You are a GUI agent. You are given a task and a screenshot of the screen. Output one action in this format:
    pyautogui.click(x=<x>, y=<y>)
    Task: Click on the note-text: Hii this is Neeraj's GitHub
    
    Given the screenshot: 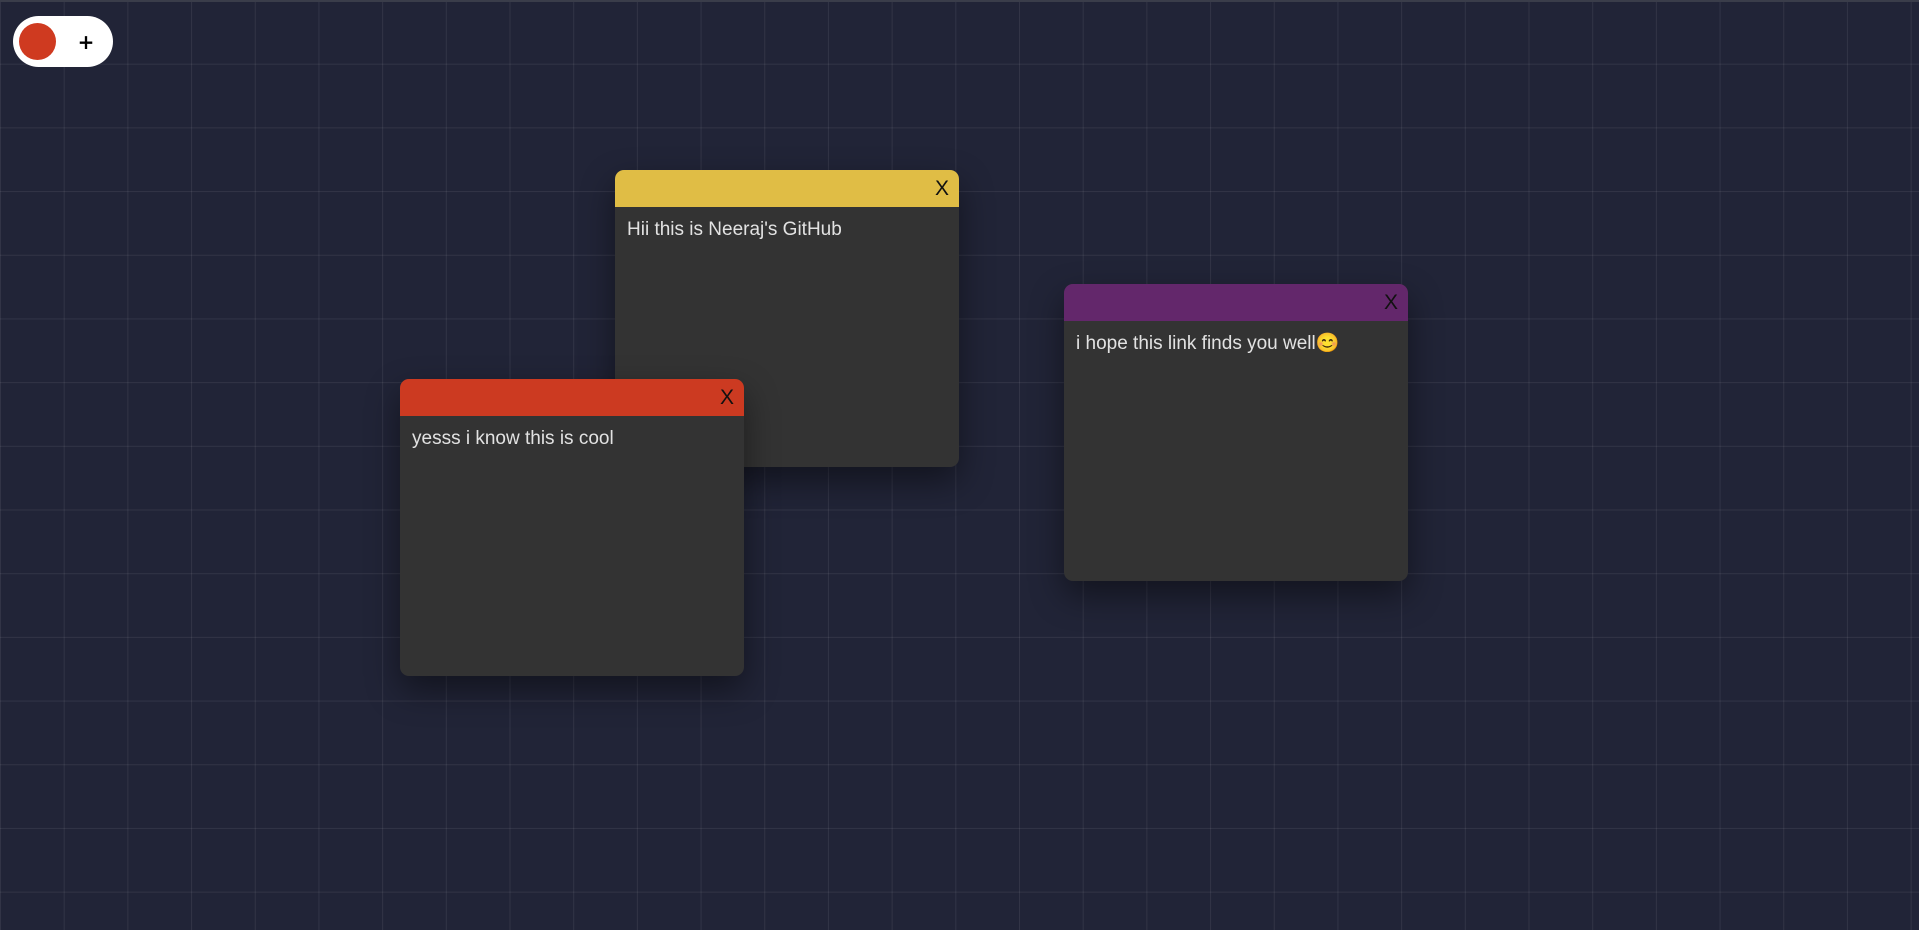 What is the action you would take?
    pyautogui.click(x=787, y=230)
    